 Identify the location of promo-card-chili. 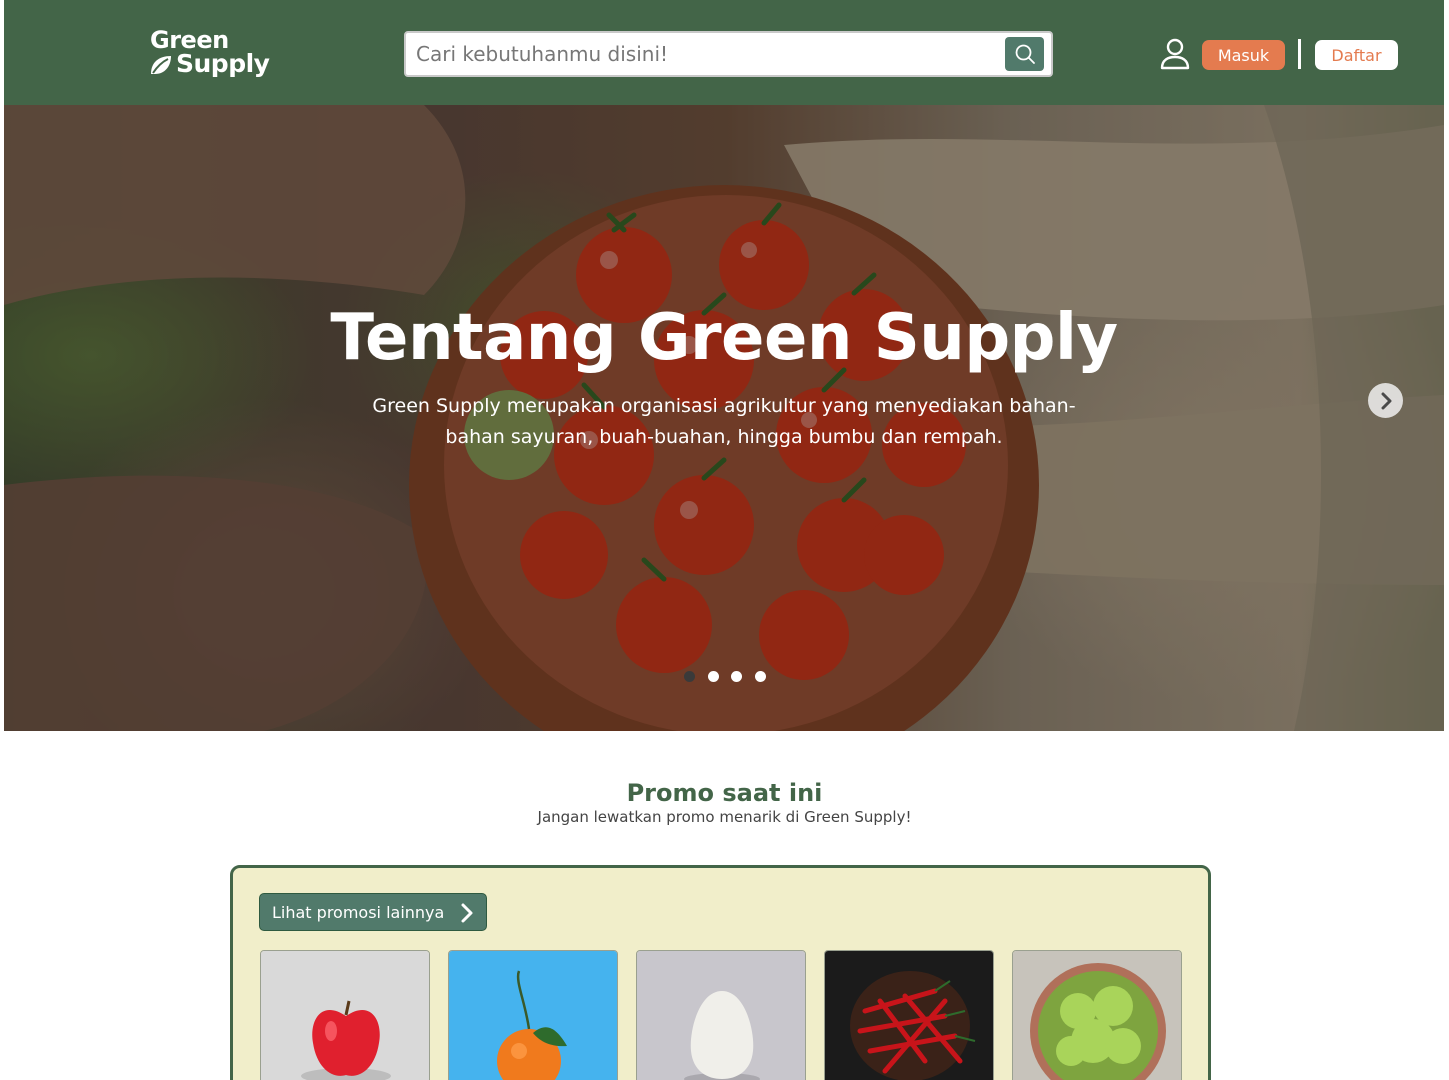
(909, 1015).